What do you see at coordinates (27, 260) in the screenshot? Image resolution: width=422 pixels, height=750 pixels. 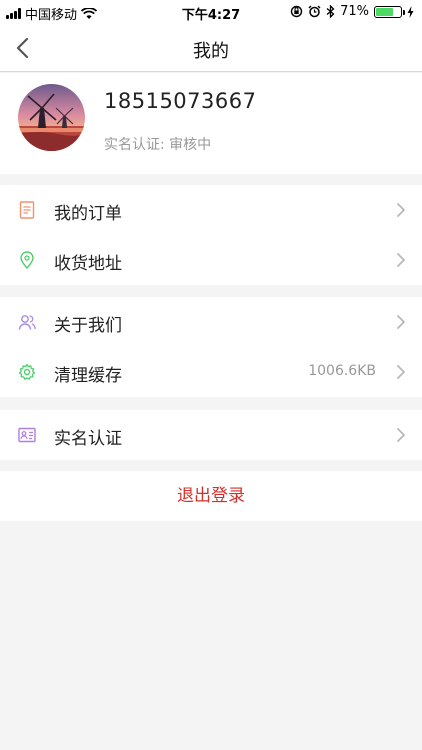 I see `location-pin-icon` at bounding box center [27, 260].